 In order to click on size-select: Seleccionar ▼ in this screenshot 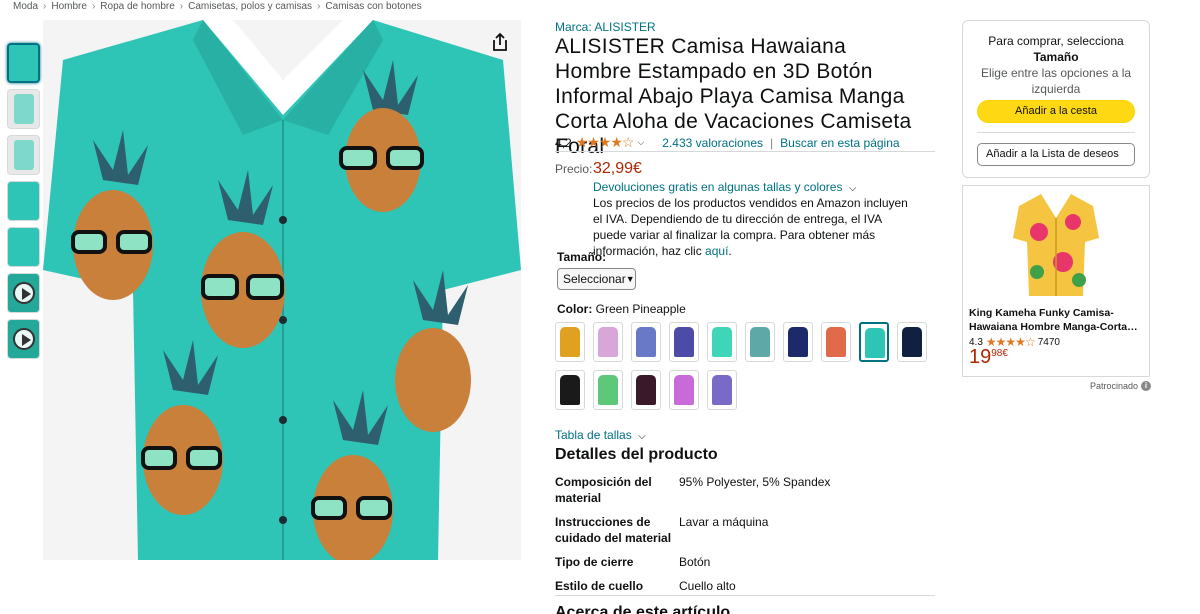, I will do `click(596, 279)`.